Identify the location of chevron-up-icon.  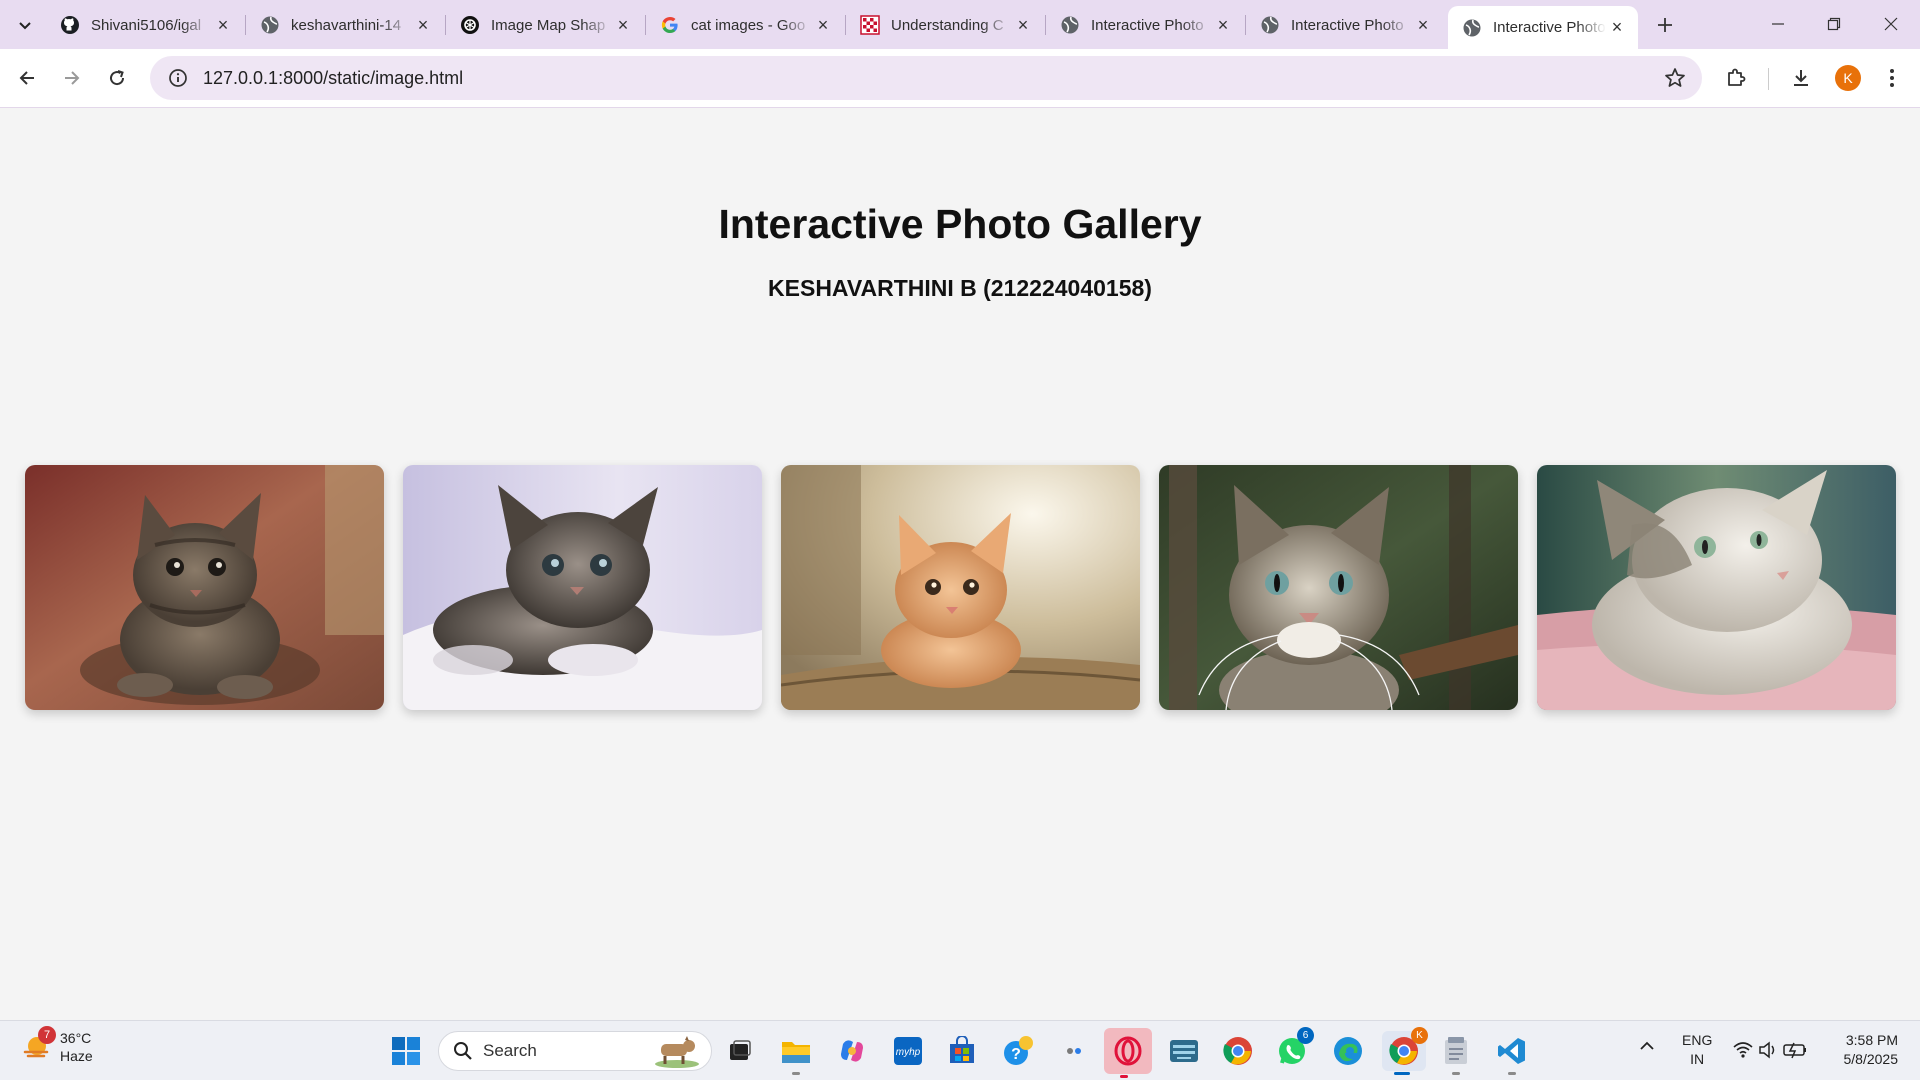
(1647, 1045).